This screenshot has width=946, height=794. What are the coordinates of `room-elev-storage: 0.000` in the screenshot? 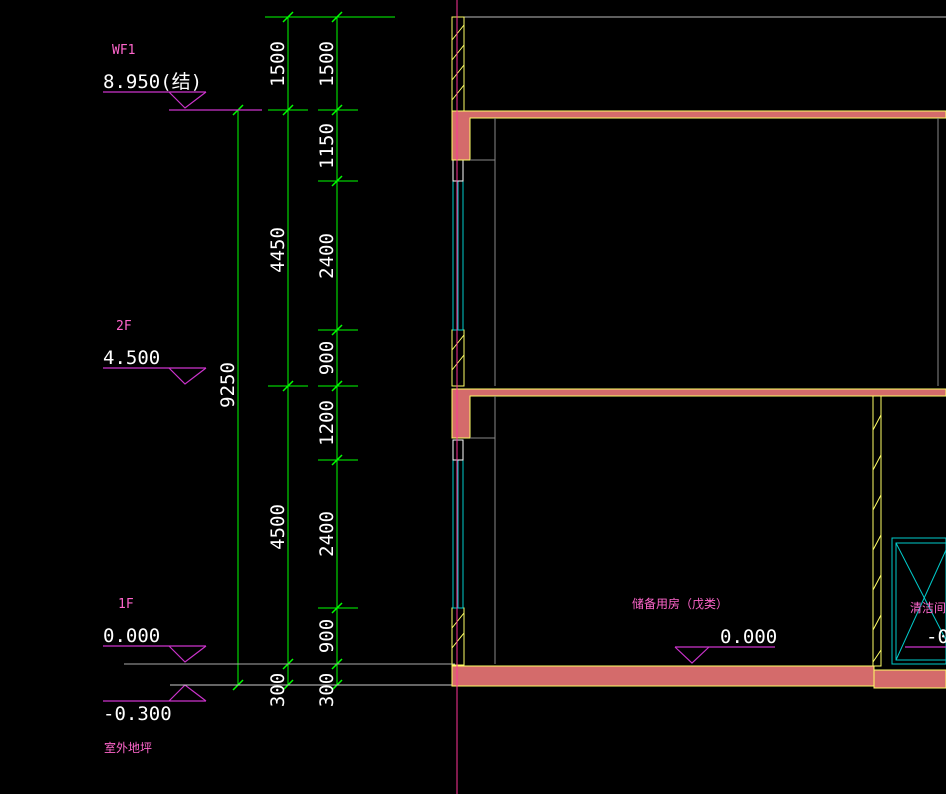 It's located at (748, 637).